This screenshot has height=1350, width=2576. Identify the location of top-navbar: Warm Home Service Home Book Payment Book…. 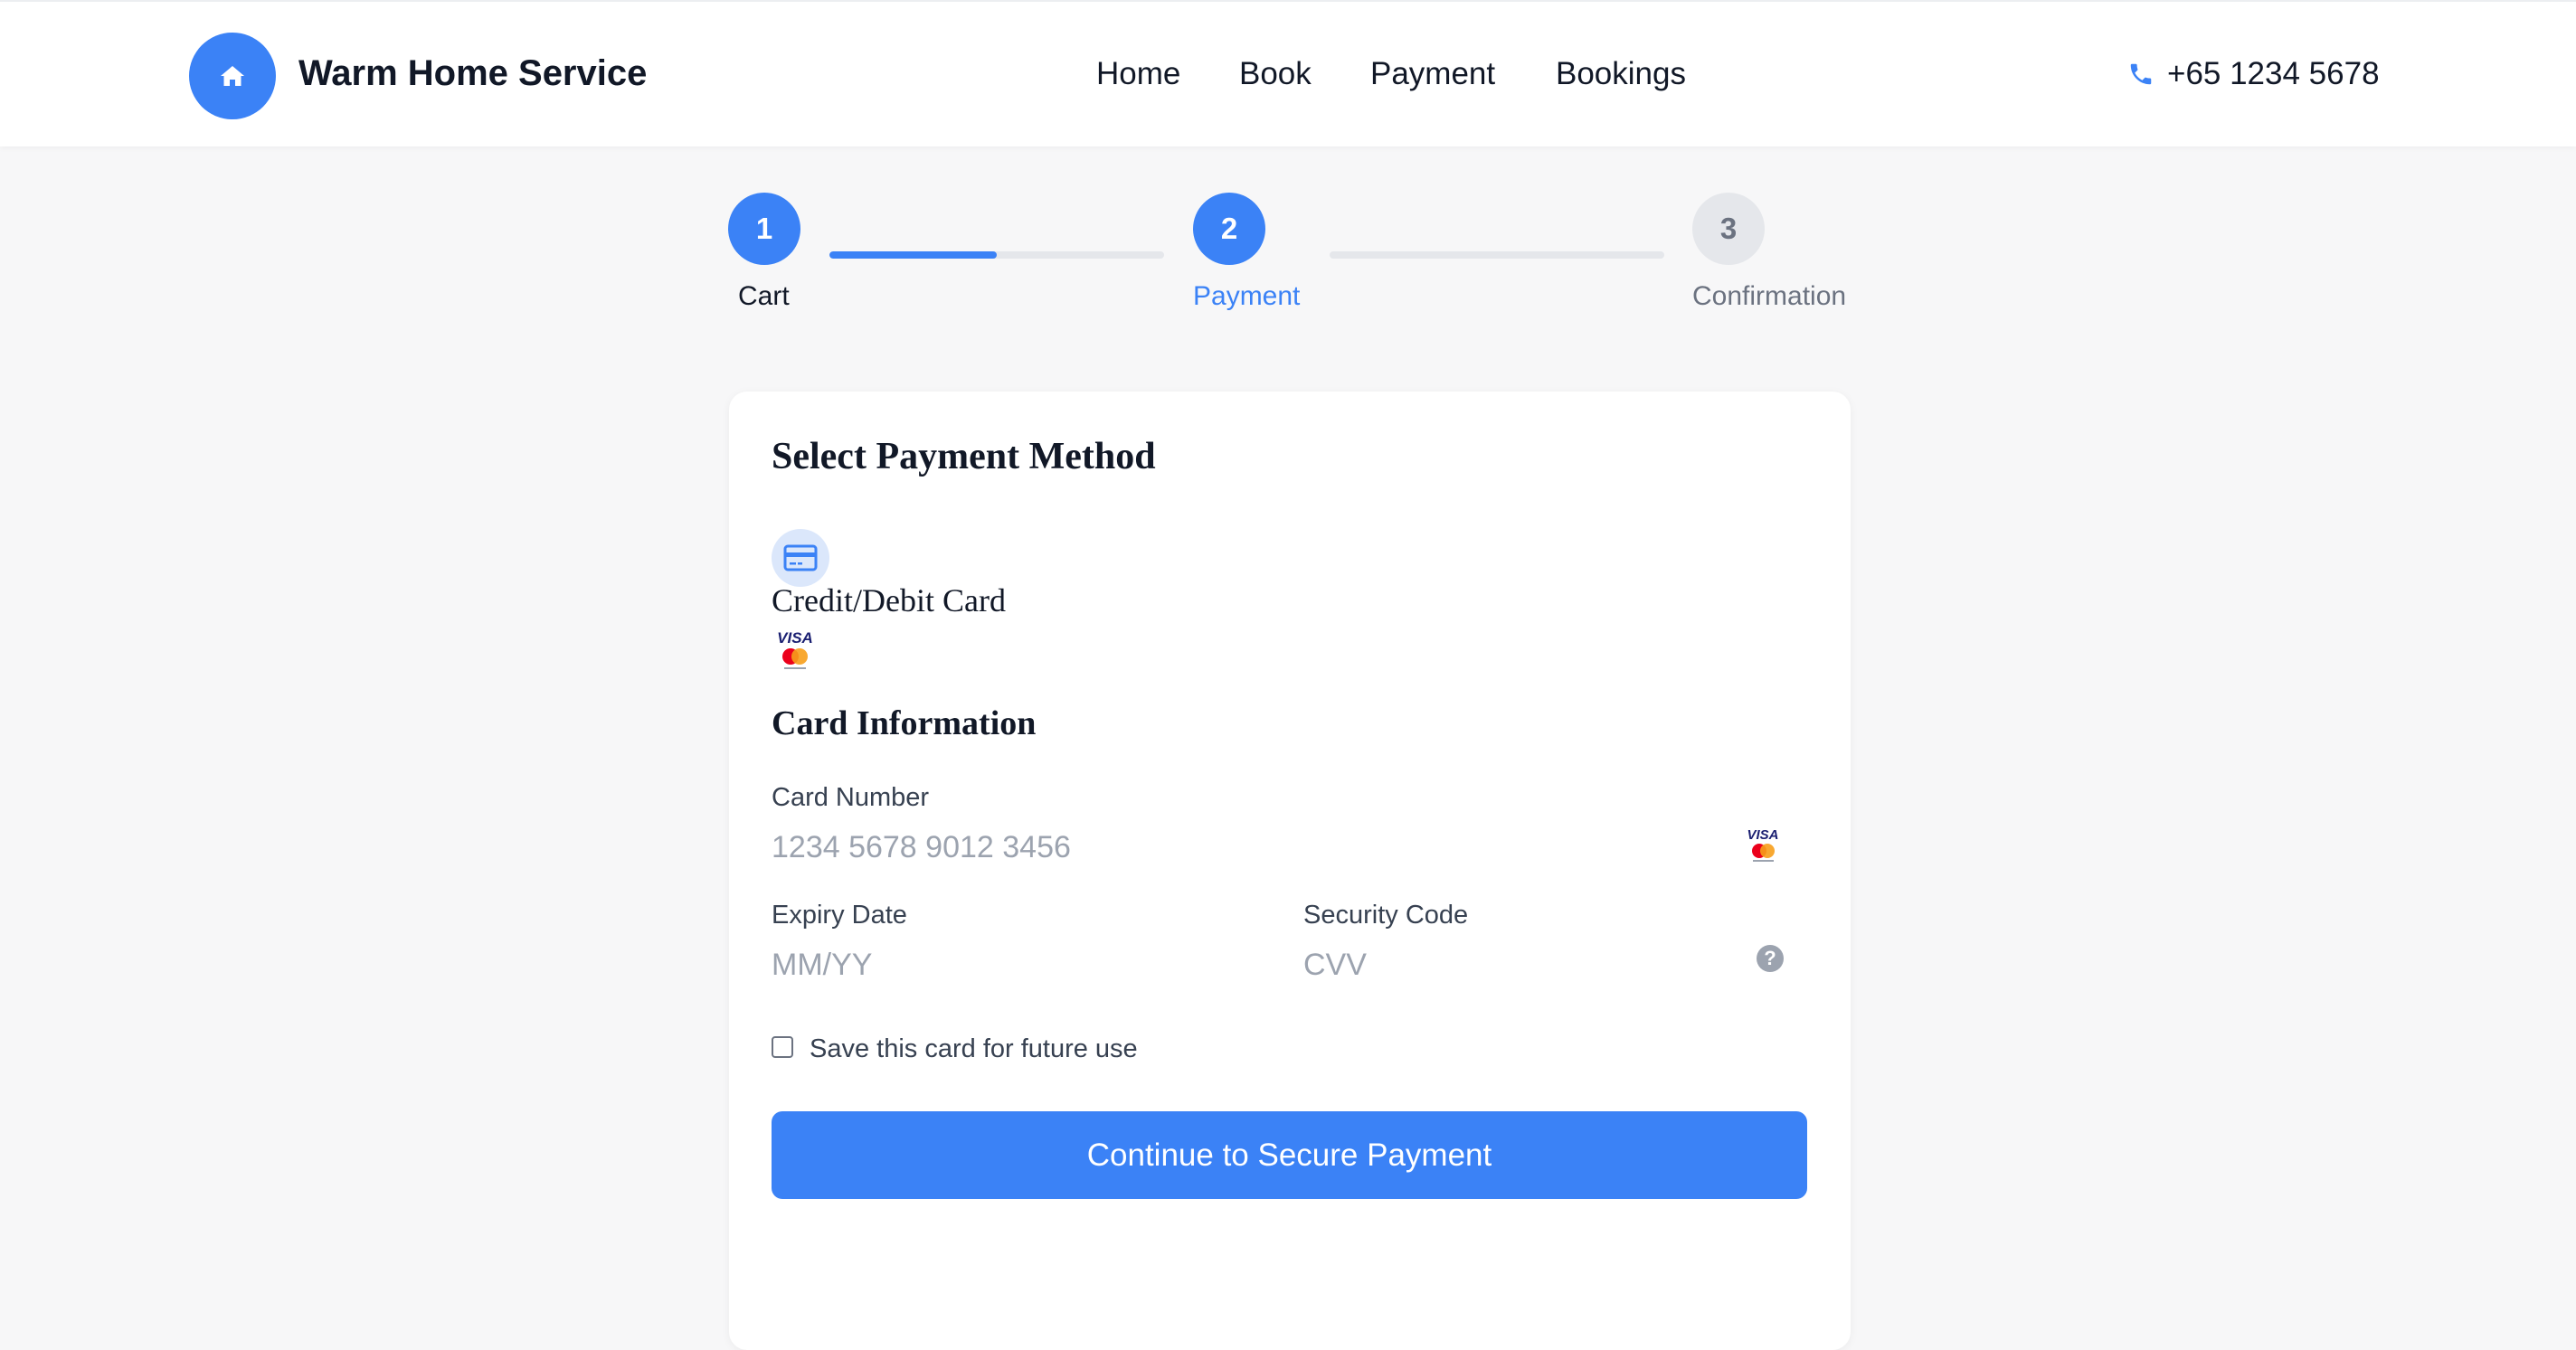
(1288, 73).